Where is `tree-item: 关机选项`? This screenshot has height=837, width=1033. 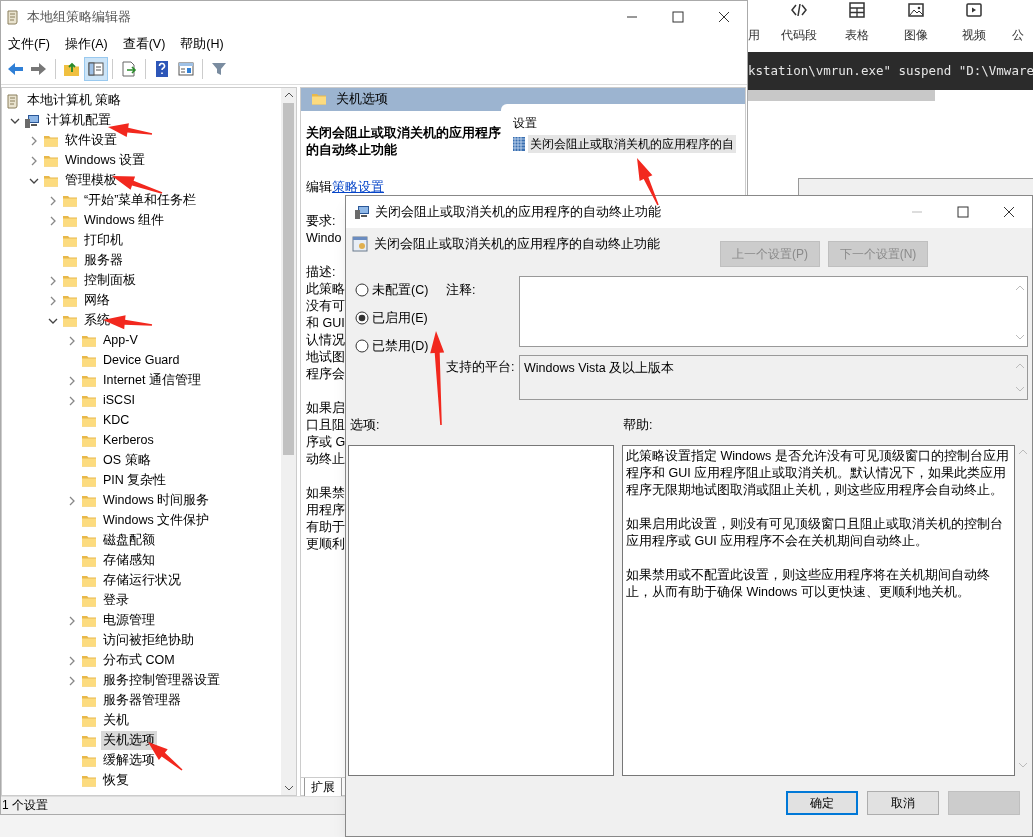
tree-item: 关机选项 is located at coordinates (129, 741).